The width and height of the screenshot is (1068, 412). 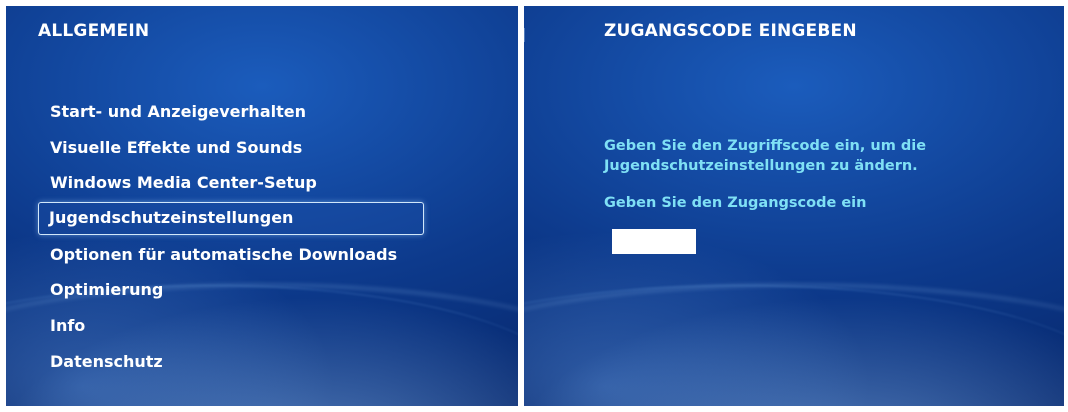 I want to click on menu-item-visual-effects-sounds: Visuelle Effekte und Sounds, so click(x=228, y=148).